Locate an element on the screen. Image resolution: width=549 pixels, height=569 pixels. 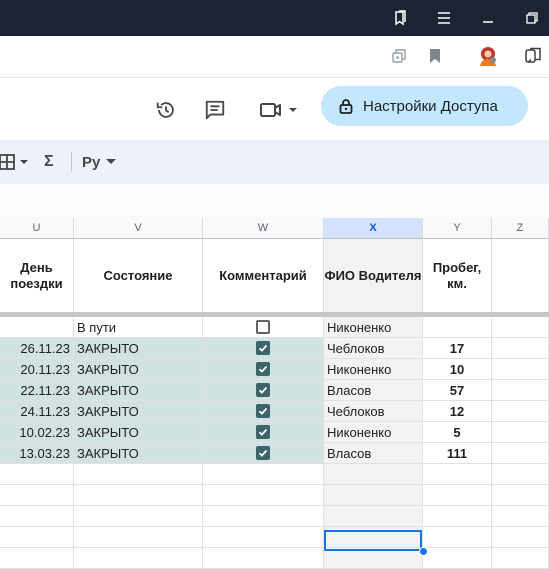
column-header-v: V is located at coordinates (138, 228).